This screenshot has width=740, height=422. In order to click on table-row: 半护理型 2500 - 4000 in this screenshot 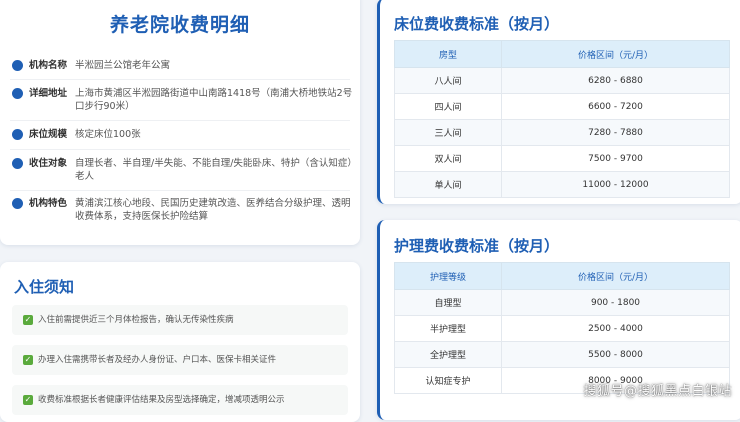, I will do `click(562, 328)`.